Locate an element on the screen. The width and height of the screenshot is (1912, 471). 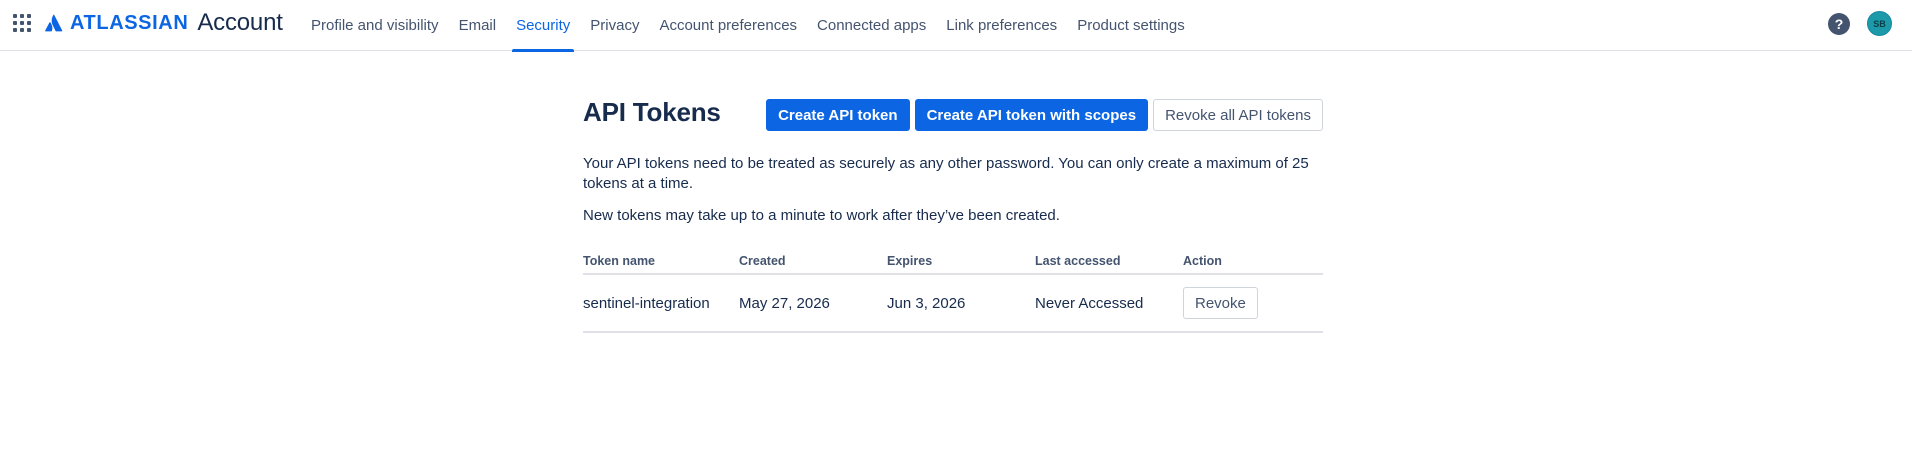
nav-security: Security is located at coordinates (543, 26).